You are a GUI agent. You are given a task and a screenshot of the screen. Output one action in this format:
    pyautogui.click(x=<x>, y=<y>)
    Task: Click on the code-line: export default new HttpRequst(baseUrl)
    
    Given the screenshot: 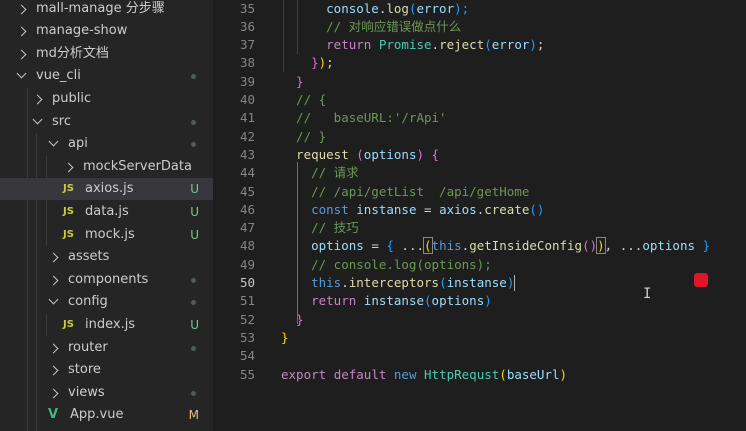 What is the action you would take?
    pyautogui.click(x=424, y=375)
    